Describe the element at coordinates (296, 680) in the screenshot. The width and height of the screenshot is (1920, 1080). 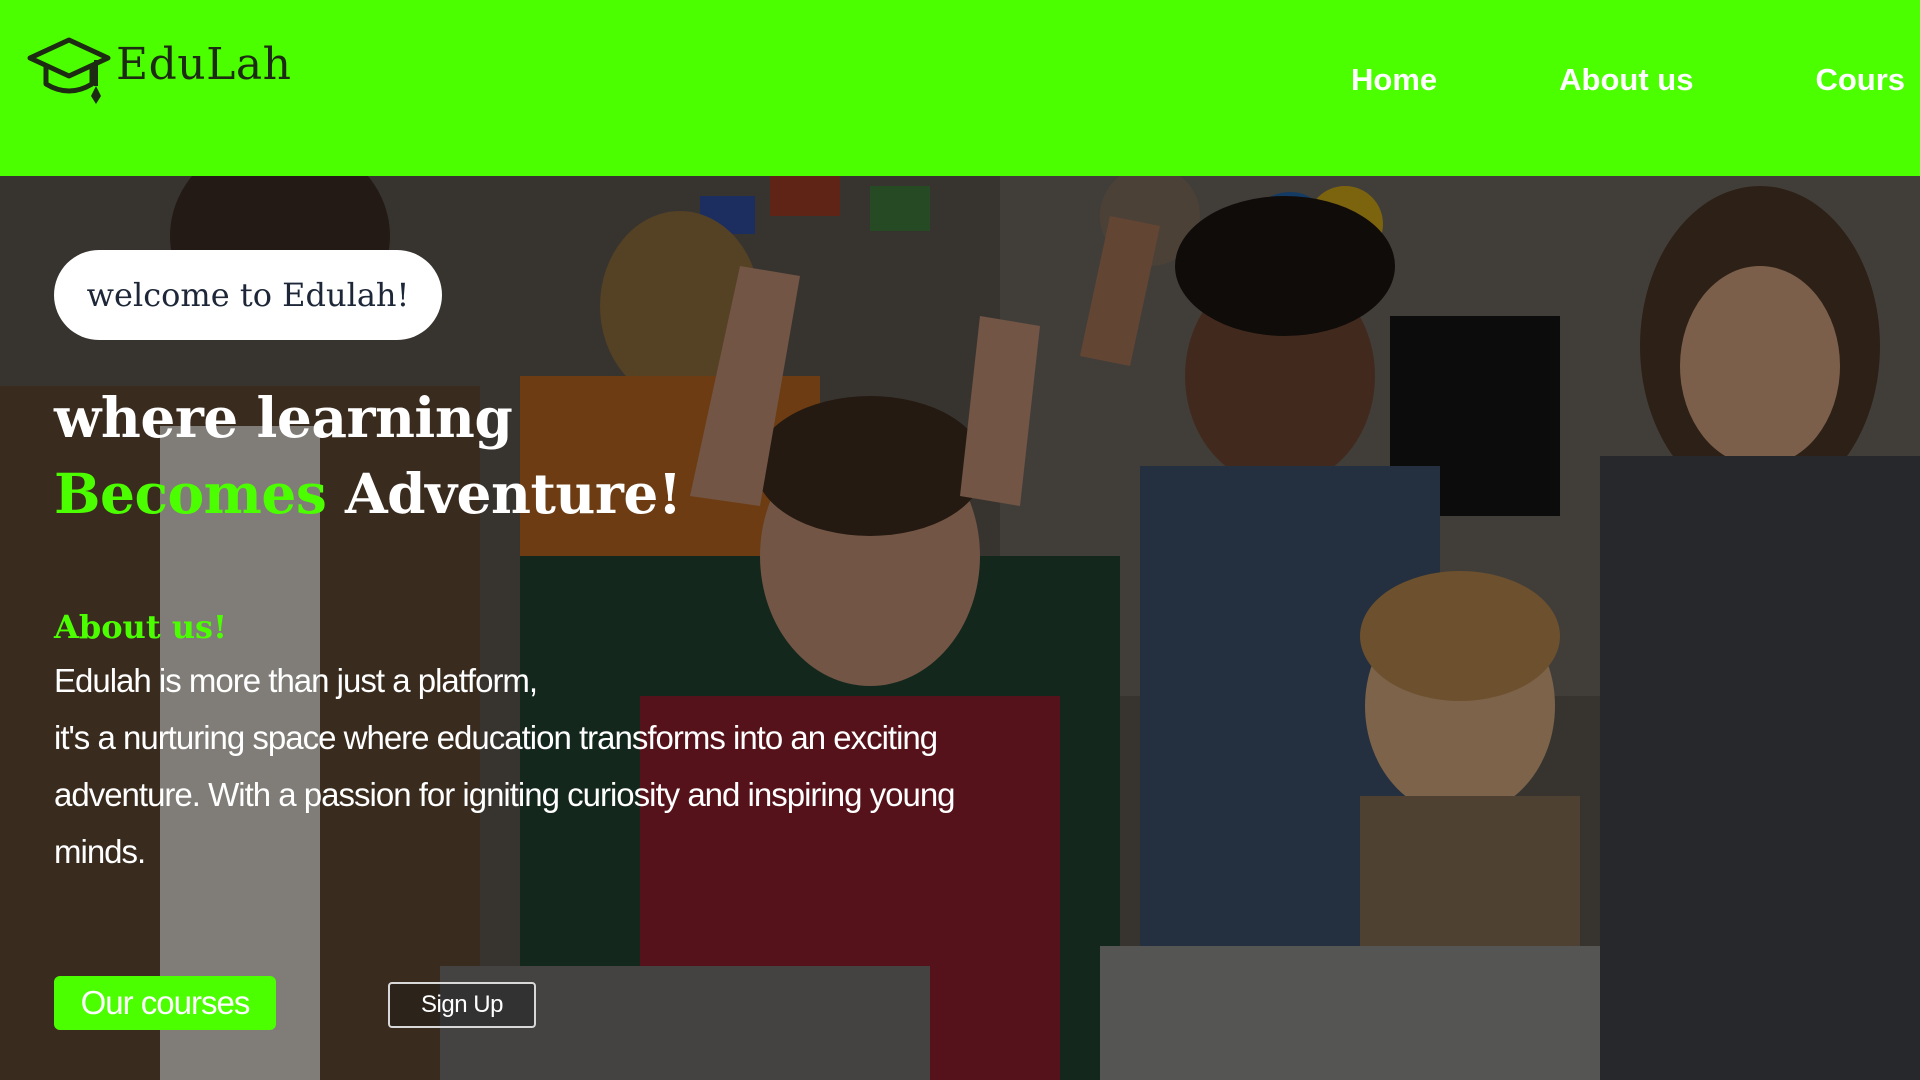
I see `about-line: Edulah is more than just a platform,` at that location.